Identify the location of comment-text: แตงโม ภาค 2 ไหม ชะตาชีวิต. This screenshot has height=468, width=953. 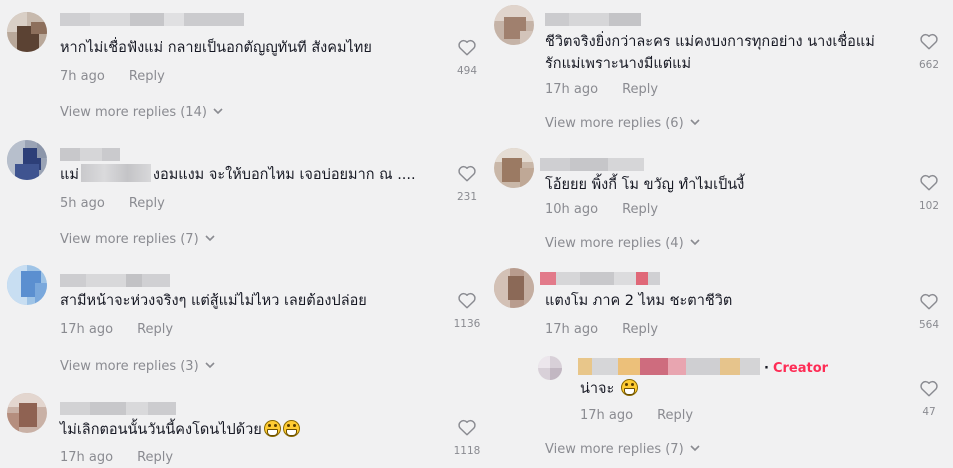
(639, 301).